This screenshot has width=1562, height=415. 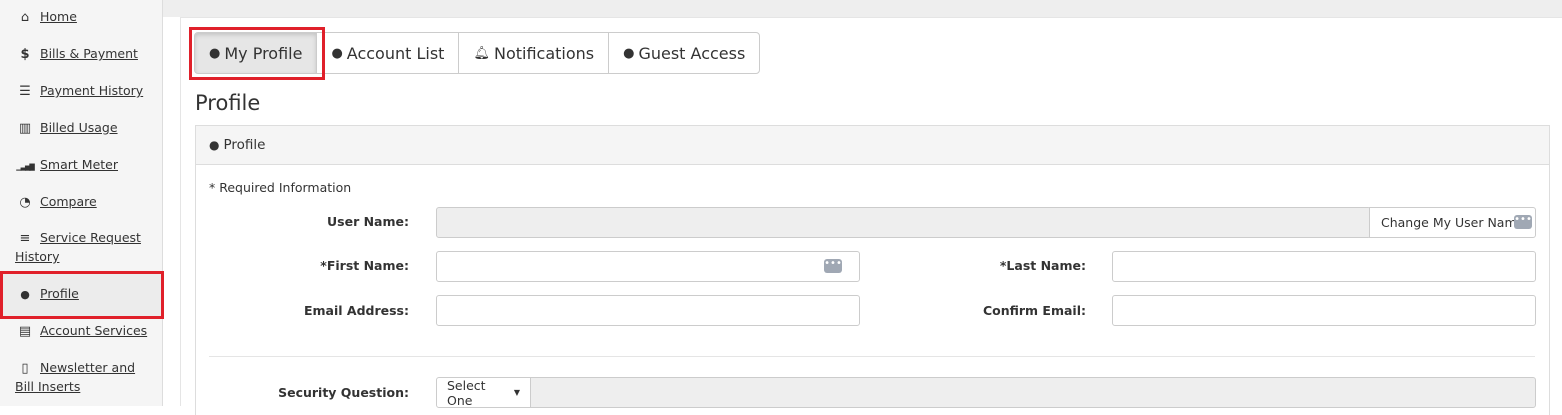 I want to click on security-question-field, so click(x=1033, y=392).